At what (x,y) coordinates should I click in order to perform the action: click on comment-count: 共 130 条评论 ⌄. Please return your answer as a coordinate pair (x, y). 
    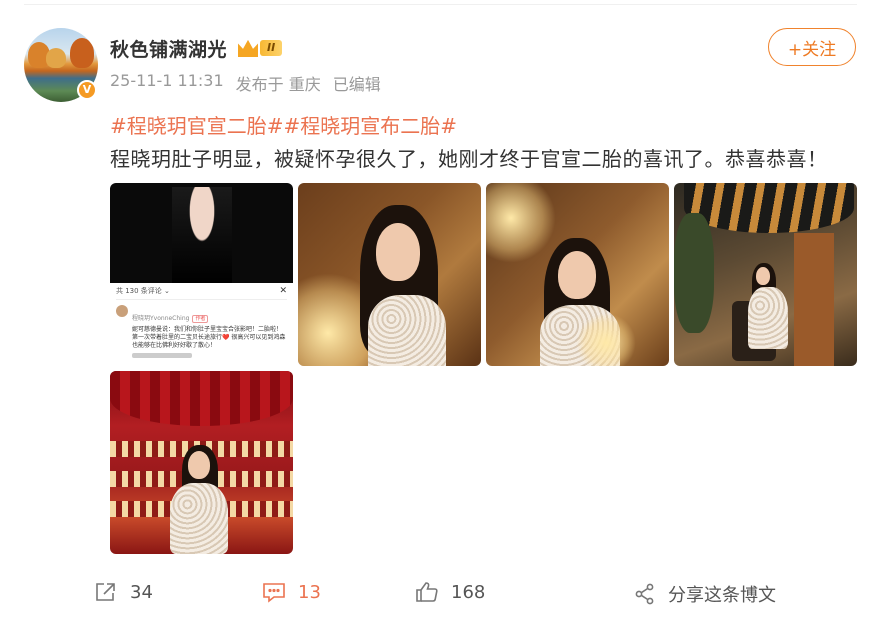
    Looking at the image, I should click on (143, 291).